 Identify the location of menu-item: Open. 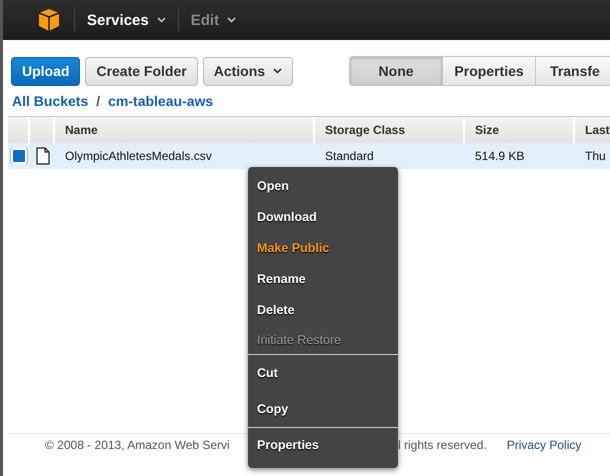
(323, 186).